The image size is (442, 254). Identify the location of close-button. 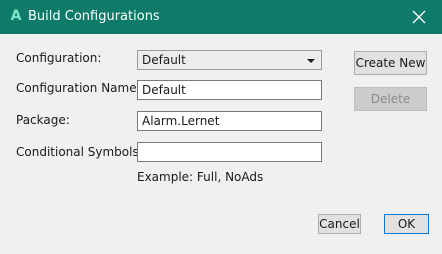
(419, 17).